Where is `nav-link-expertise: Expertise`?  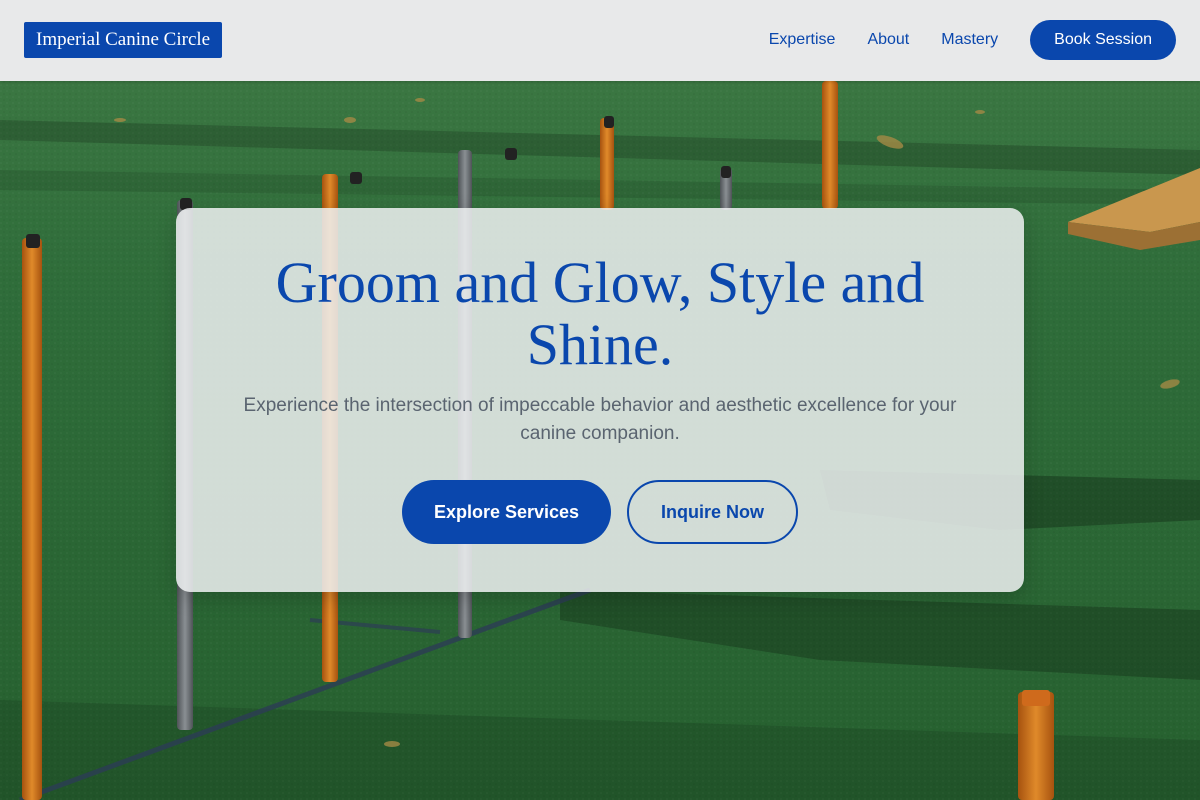
nav-link-expertise: Expertise is located at coordinates (802, 40).